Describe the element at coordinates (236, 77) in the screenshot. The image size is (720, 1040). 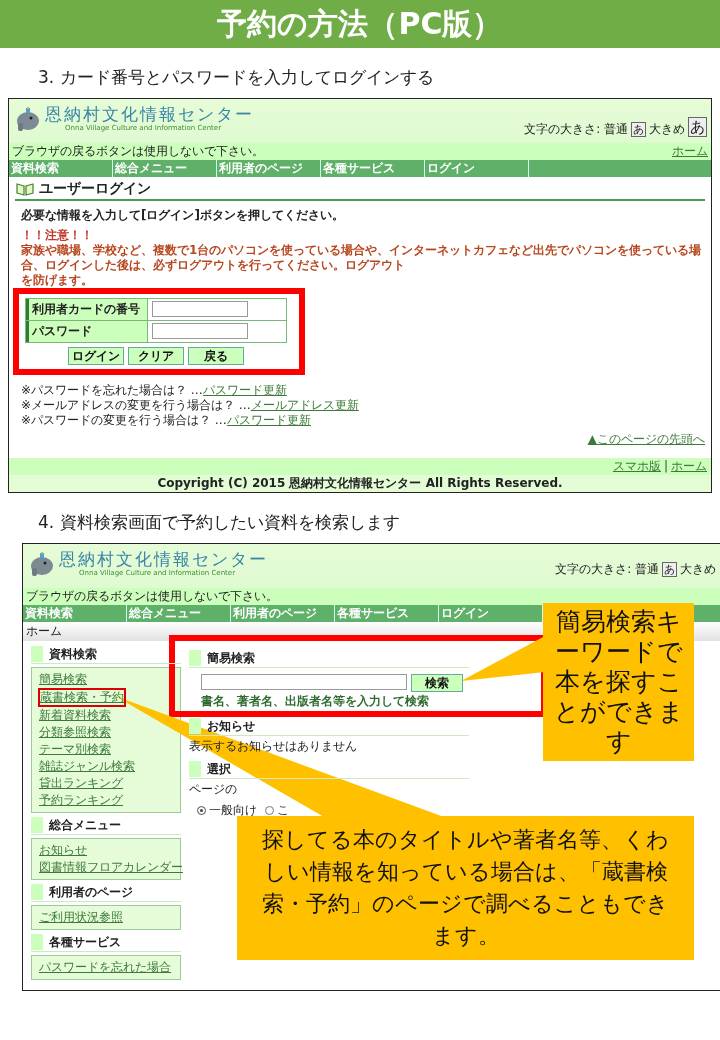
I see `step-caption: 3. カード番号とパスワードを入力してログインする` at that location.